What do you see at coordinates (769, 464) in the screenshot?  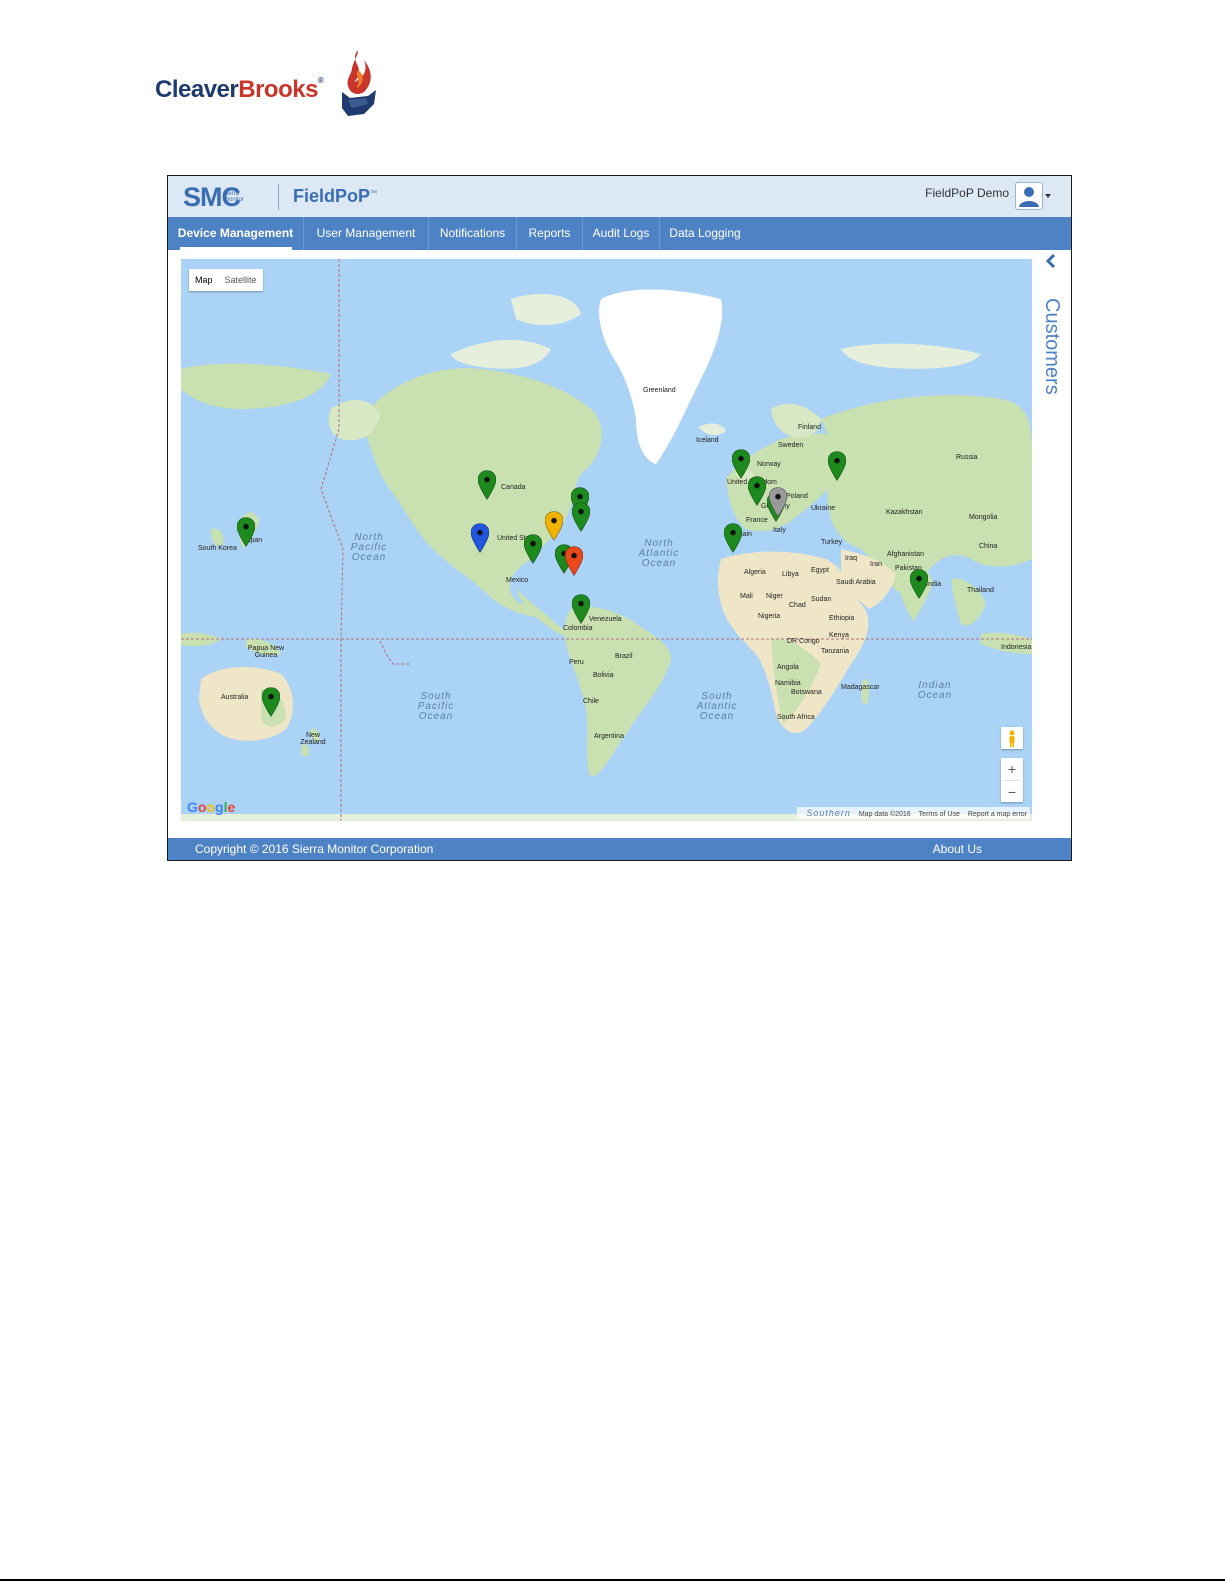 I see `map-label: Norway` at bounding box center [769, 464].